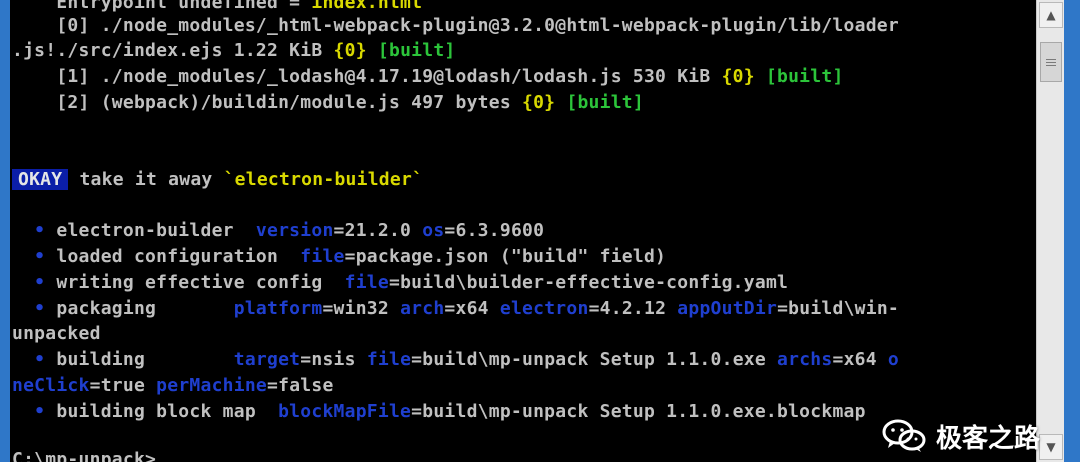 This screenshot has height=462, width=1080. What do you see at coordinates (40, 179) in the screenshot?
I see `okay-badge: OKAY` at bounding box center [40, 179].